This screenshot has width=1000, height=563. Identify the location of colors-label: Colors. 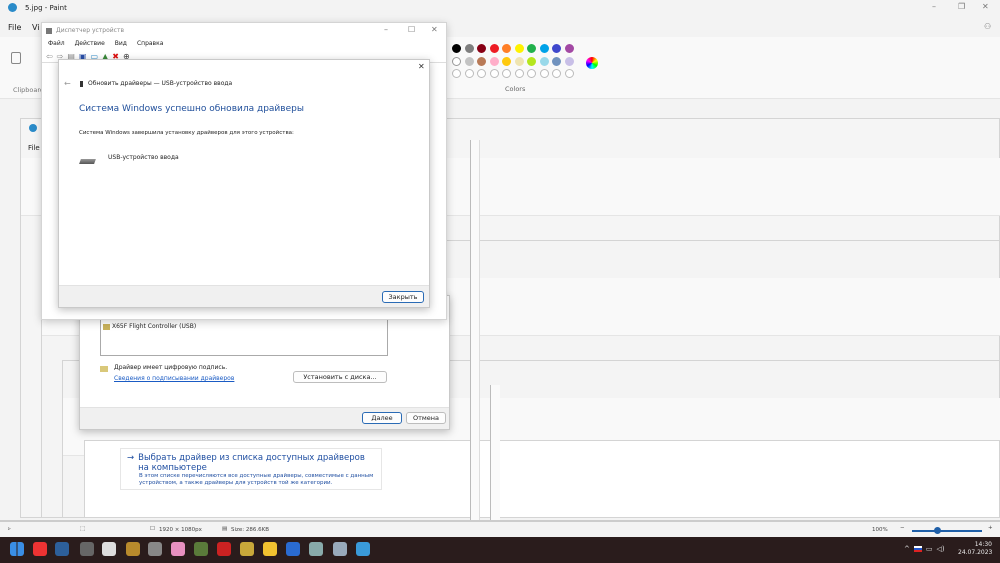
(515, 89).